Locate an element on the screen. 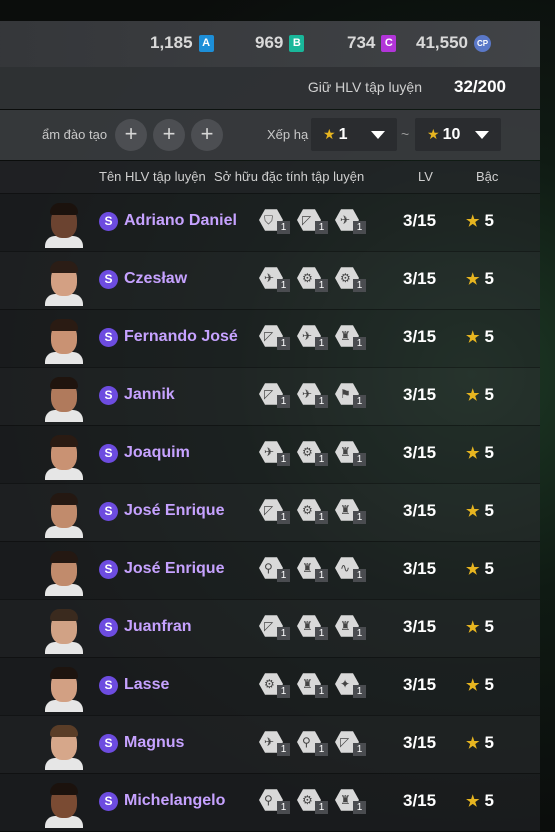 The width and height of the screenshot is (555, 832). trait-glyph: ✦ is located at coordinates (345, 684).